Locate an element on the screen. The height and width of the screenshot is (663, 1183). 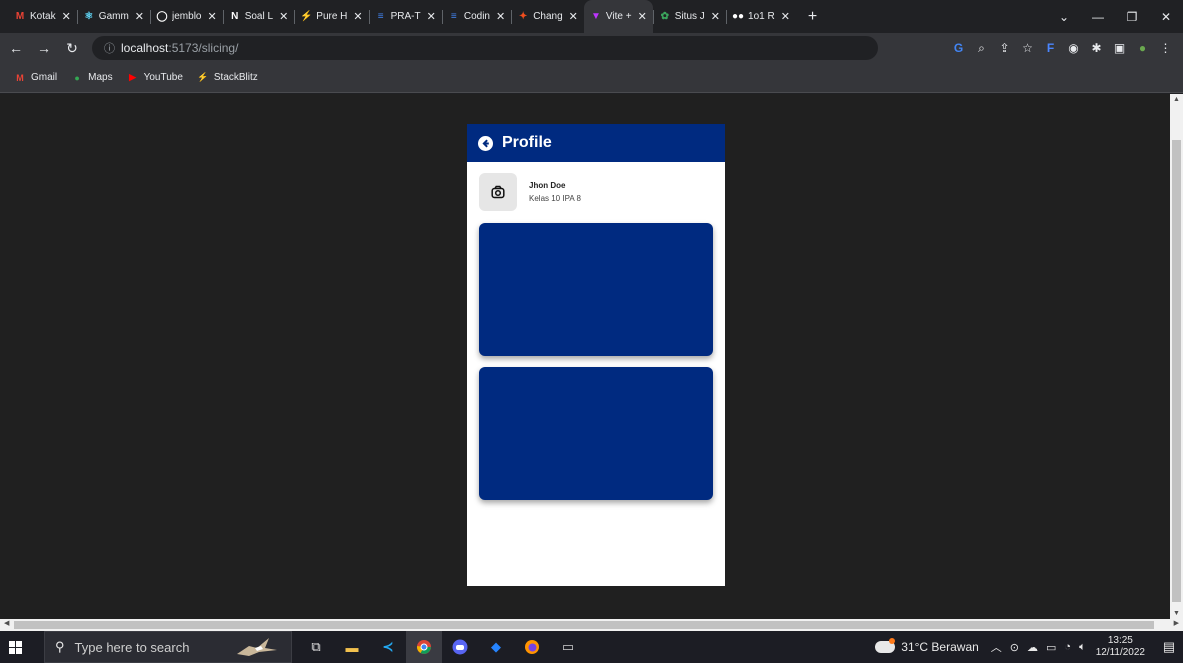
chrome-icon is located at coordinates (424, 647).